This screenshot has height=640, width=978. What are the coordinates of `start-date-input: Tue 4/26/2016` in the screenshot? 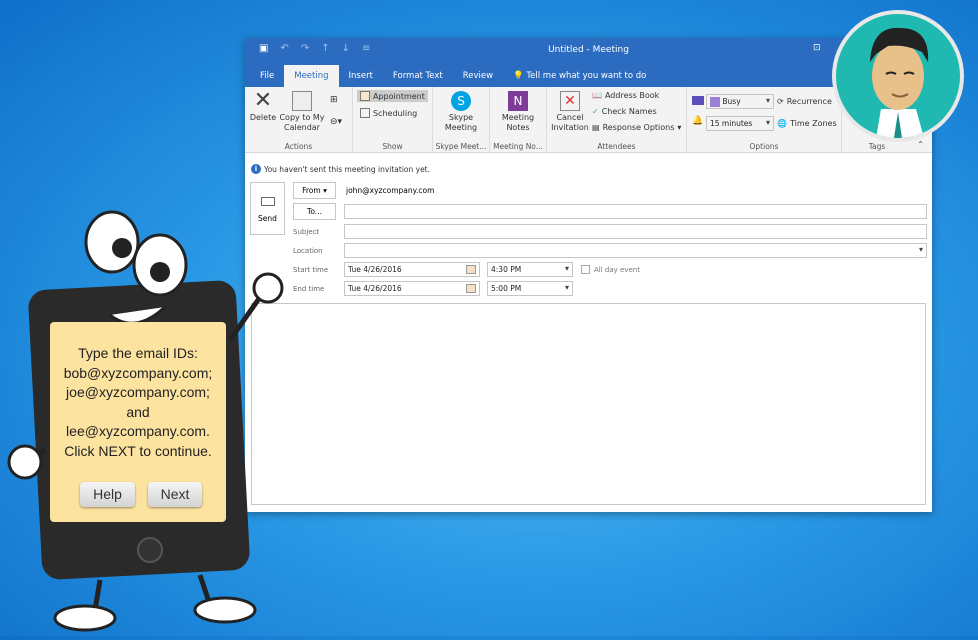 It's located at (412, 269).